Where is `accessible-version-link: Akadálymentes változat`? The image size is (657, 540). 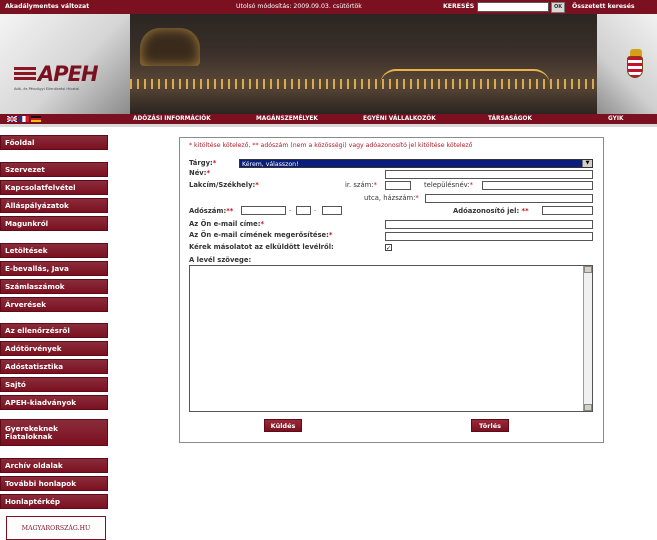 accessible-version-link: Akadálymentes változat is located at coordinates (47, 6).